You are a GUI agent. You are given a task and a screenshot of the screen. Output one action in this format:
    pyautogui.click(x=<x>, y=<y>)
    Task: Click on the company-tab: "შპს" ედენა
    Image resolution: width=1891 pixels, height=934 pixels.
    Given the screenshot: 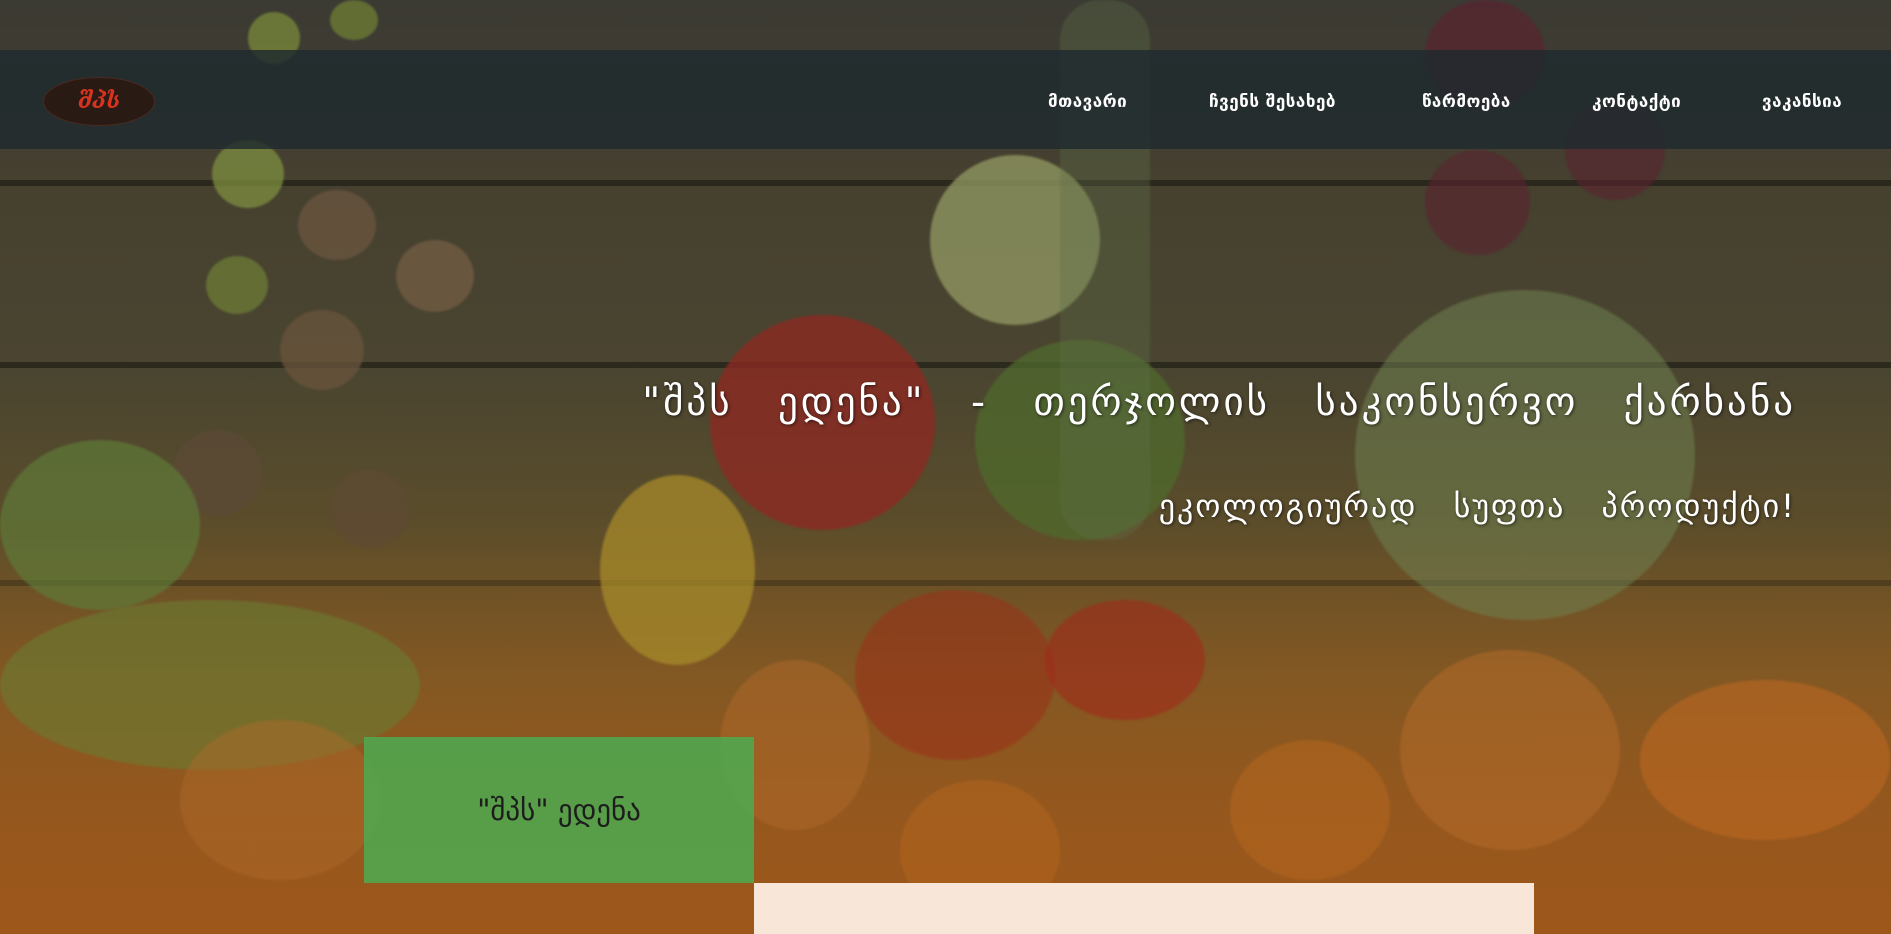 What is the action you would take?
    pyautogui.click(x=559, y=810)
    